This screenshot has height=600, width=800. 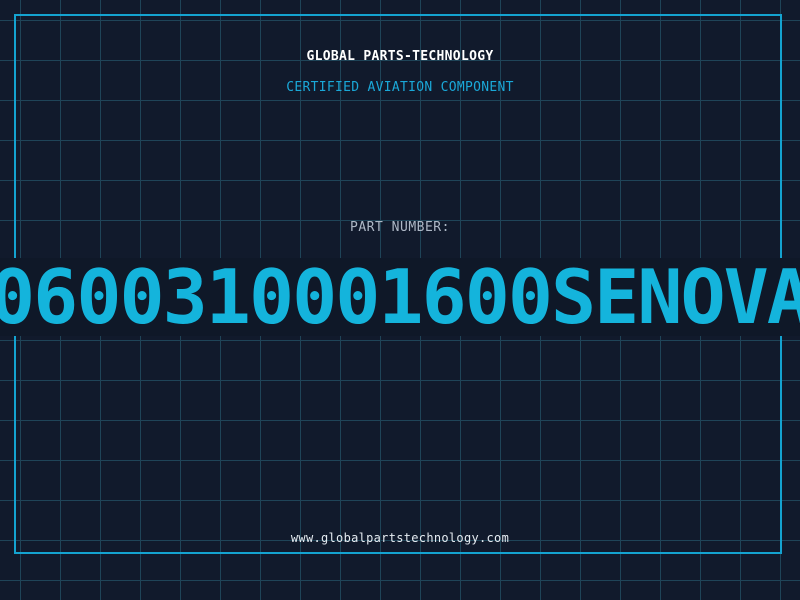 I want to click on part-number-value: 0600310001600SENOVA, so click(x=400, y=297).